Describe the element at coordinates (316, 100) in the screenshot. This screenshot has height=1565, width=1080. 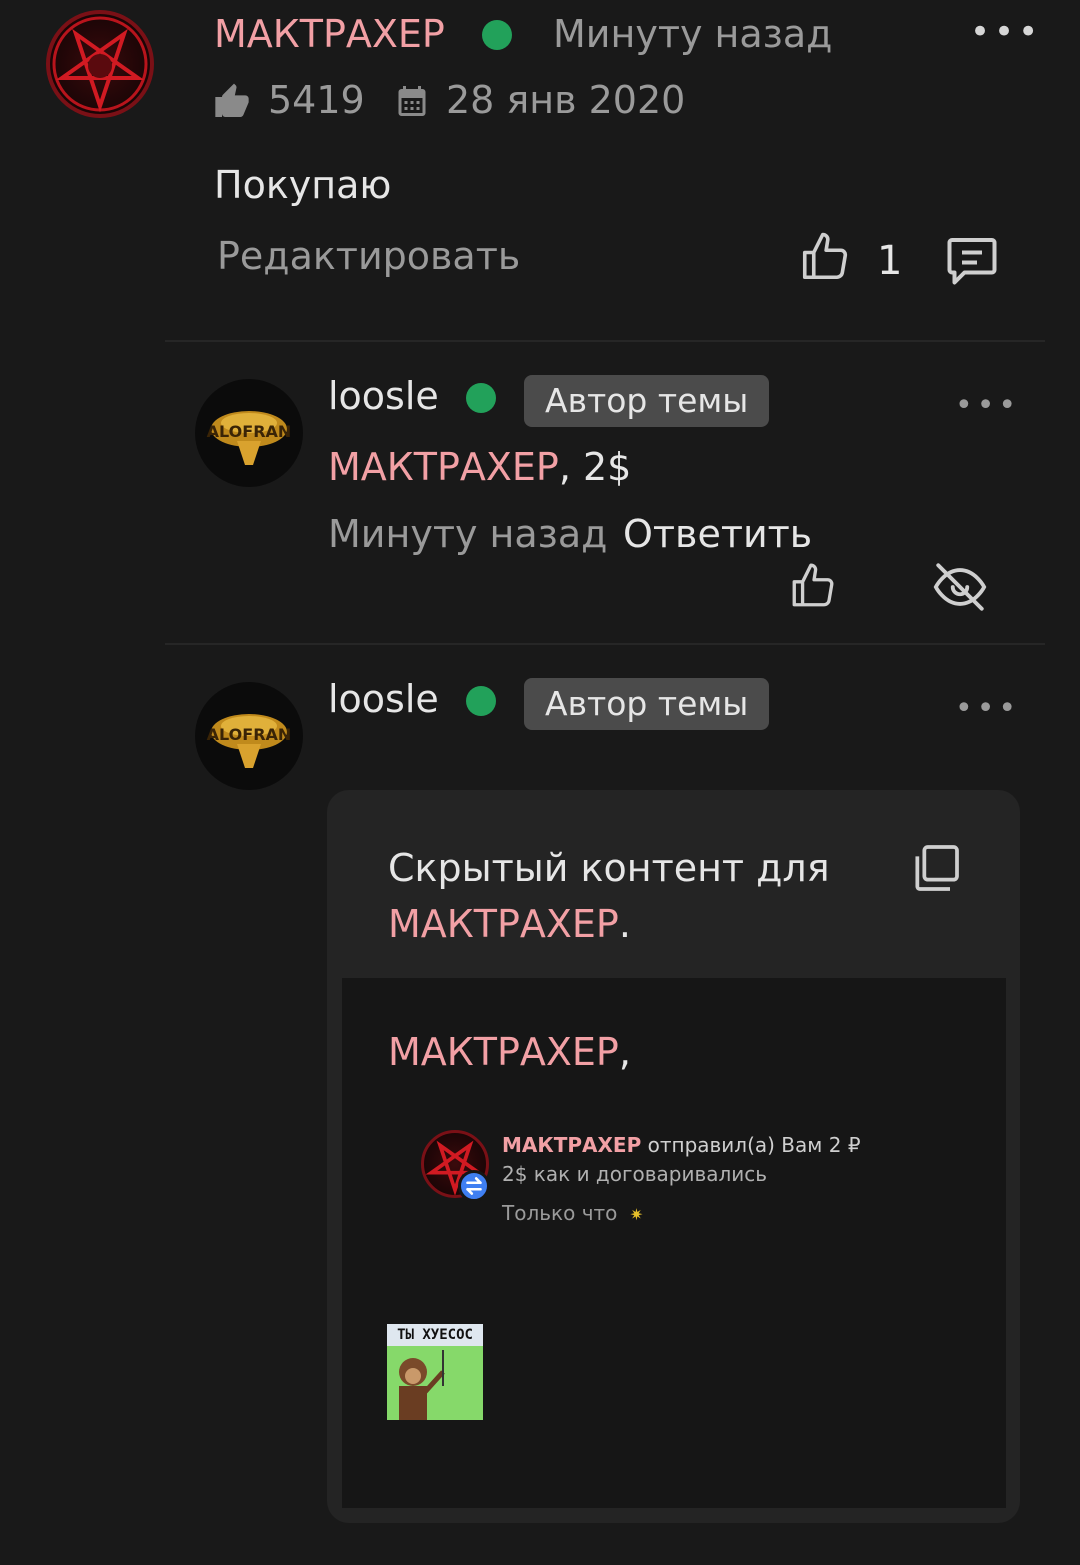
I see `post-likes-count: 5419` at that location.